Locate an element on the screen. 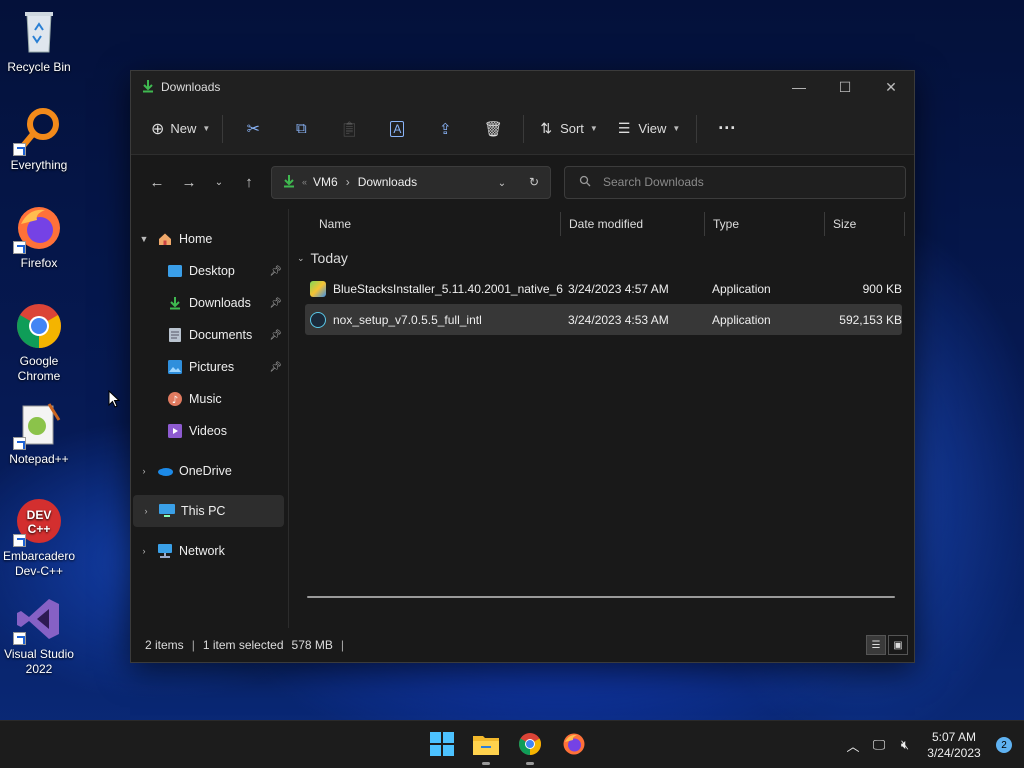  windows-logo-icon is located at coordinates (442, 745).